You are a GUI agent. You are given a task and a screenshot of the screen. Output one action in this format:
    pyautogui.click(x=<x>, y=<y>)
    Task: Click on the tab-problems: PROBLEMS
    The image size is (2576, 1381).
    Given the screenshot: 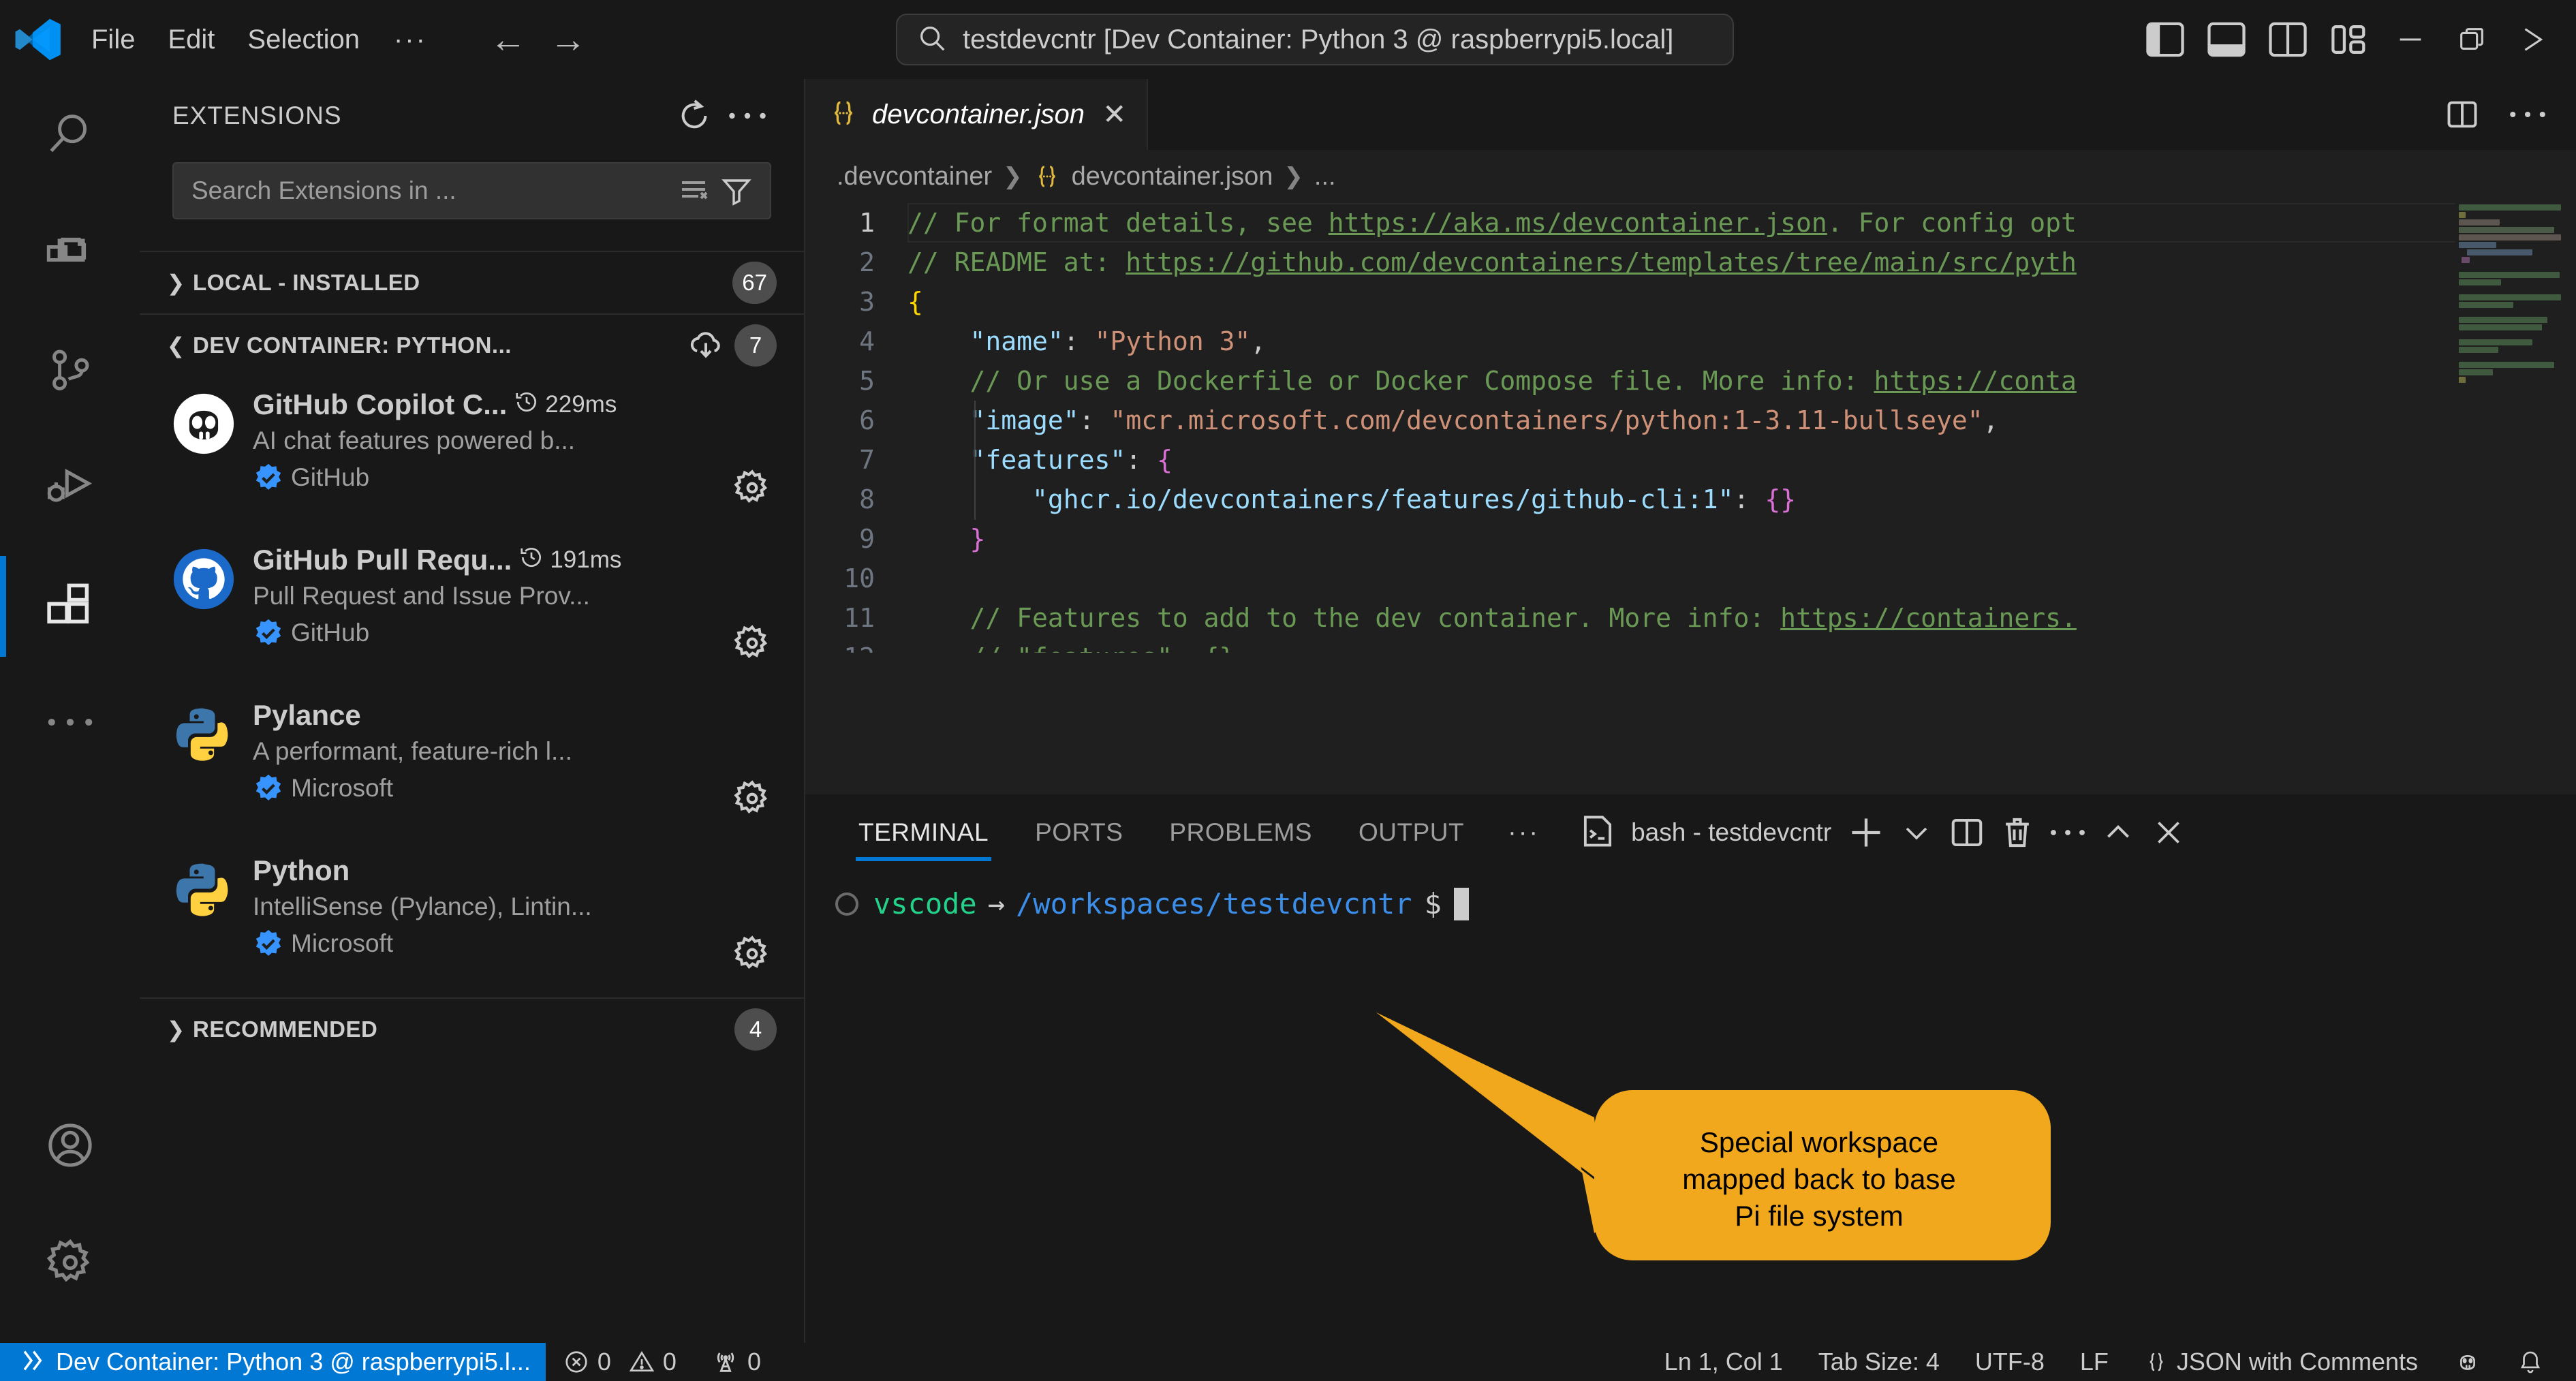 What is the action you would take?
    pyautogui.click(x=1240, y=832)
    